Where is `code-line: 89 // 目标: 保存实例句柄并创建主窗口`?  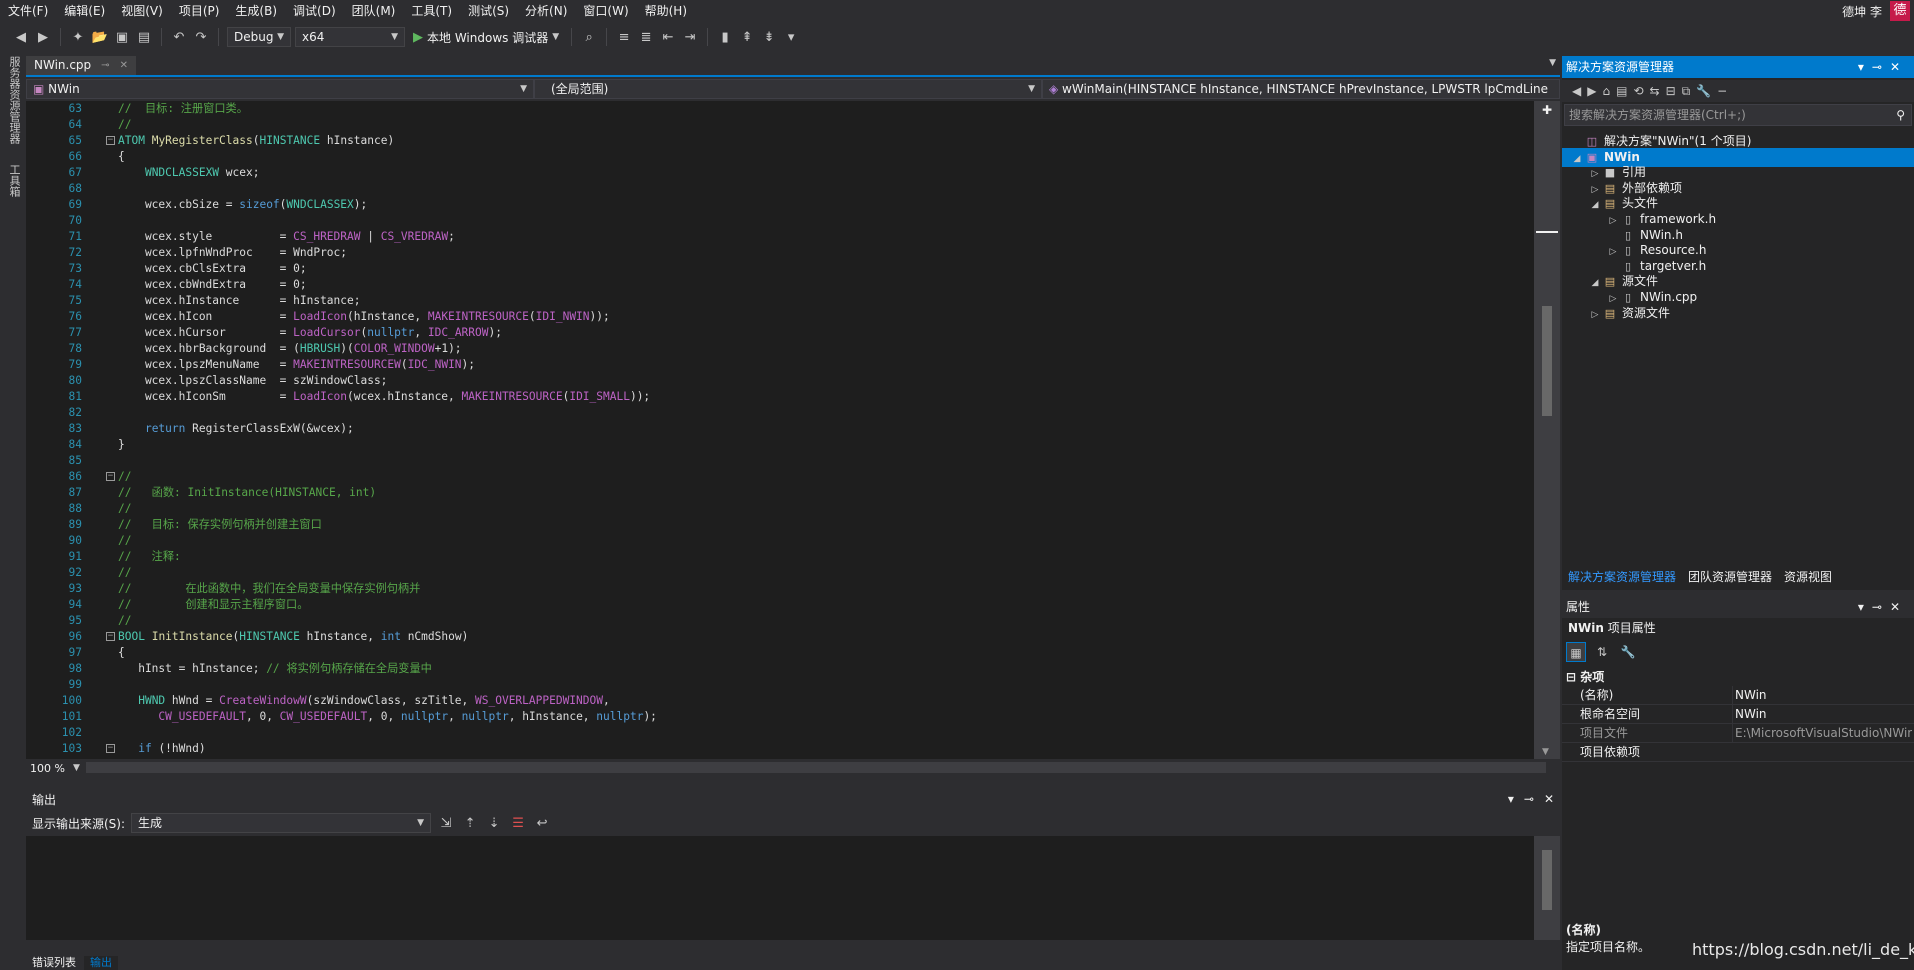
code-line: 89 // 目标: 保存实例句柄并创建主窗口 is located at coordinates (780, 525).